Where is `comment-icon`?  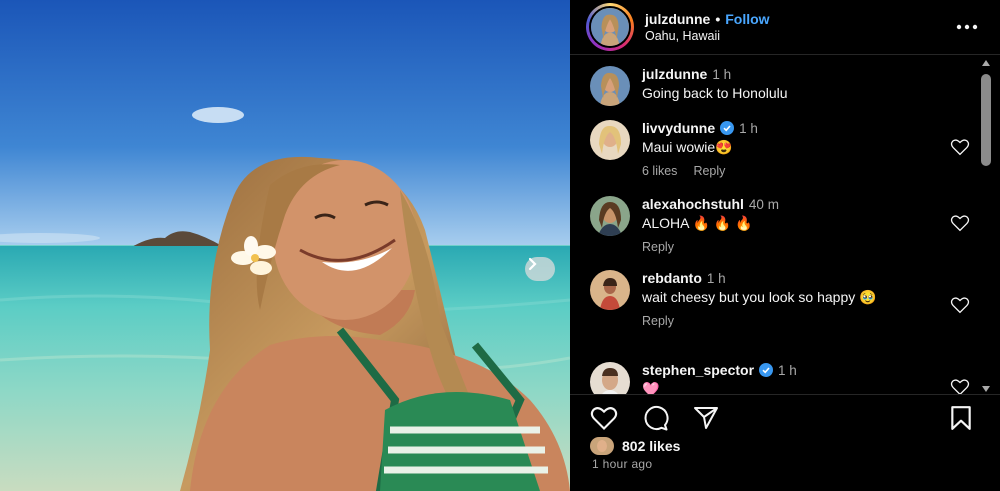
comment-icon is located at coordinates (656, 418).